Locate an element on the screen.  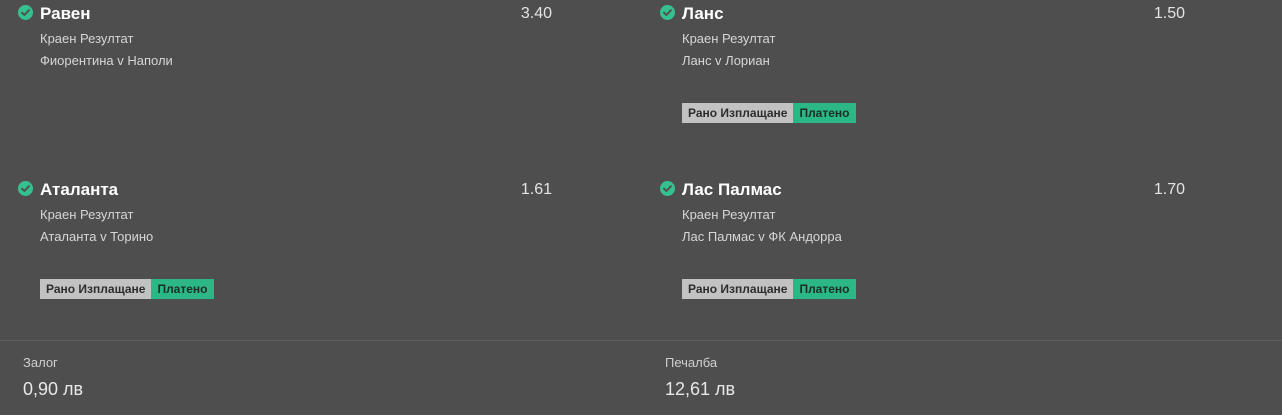
selection-event: Аталанта v Торино is located at coordinates (97, 236).